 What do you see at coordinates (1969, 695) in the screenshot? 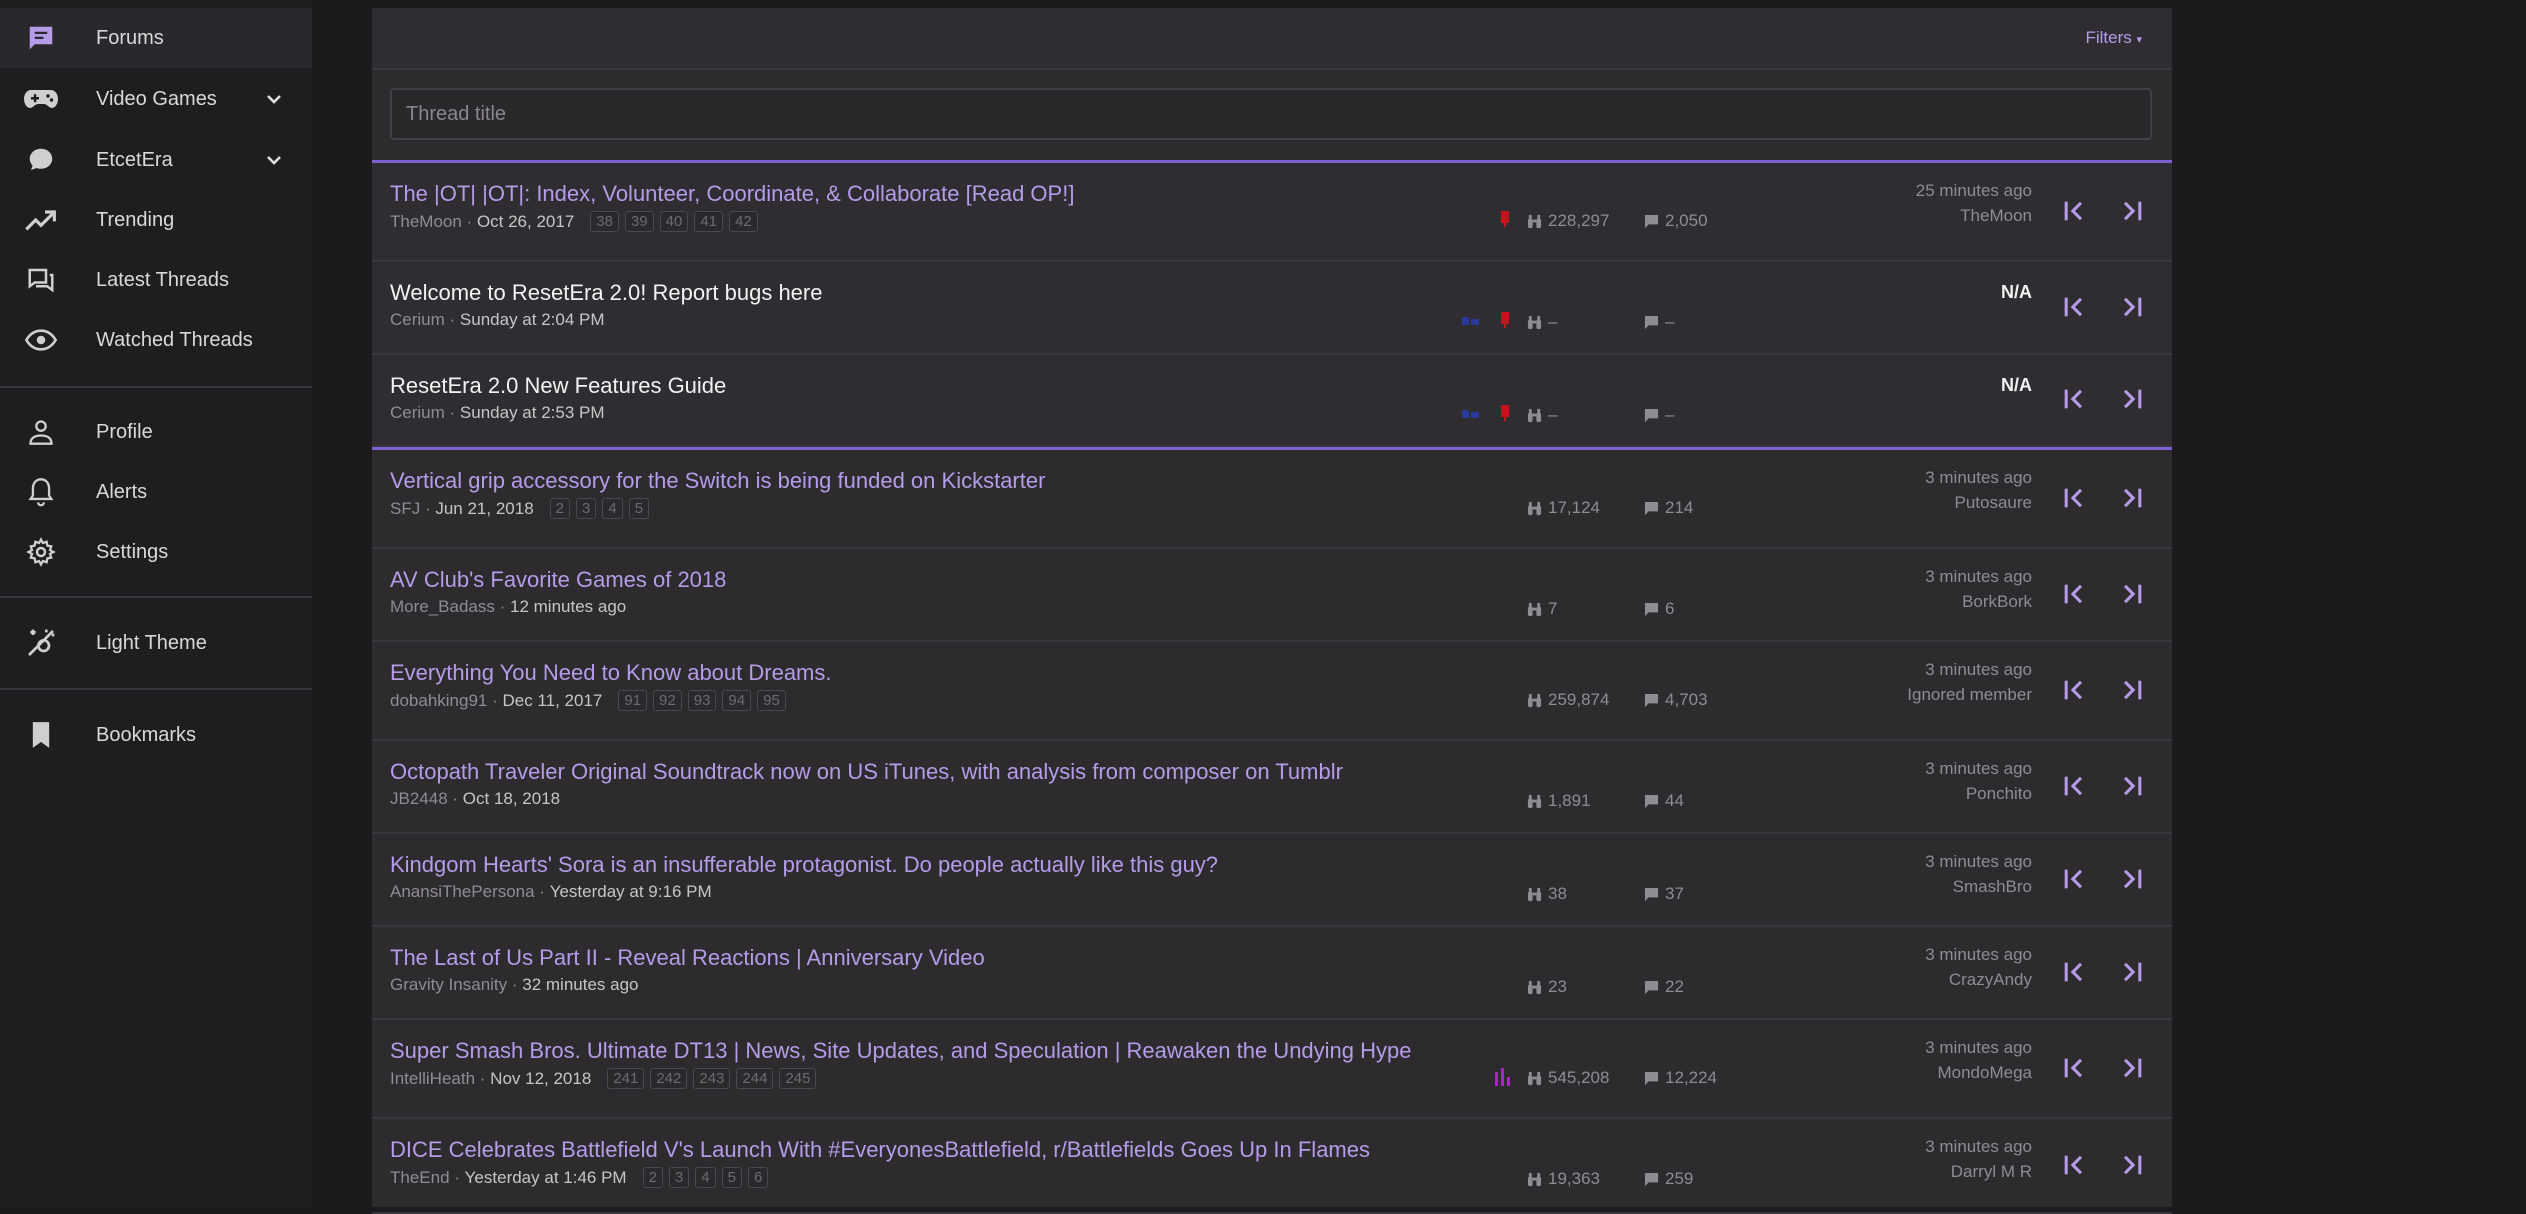
I see `last-post-user: Ignored member` at bounding box center [1969, 695].